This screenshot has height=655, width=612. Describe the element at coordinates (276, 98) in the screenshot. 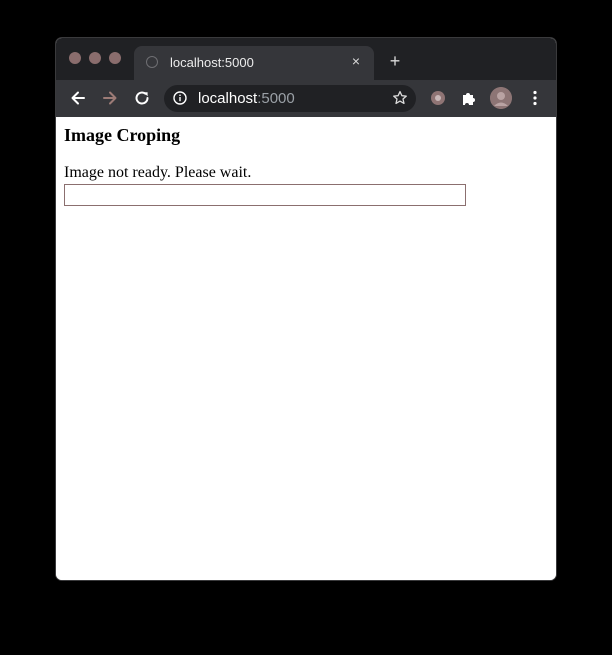

I see `url-port: :5000` at that location.